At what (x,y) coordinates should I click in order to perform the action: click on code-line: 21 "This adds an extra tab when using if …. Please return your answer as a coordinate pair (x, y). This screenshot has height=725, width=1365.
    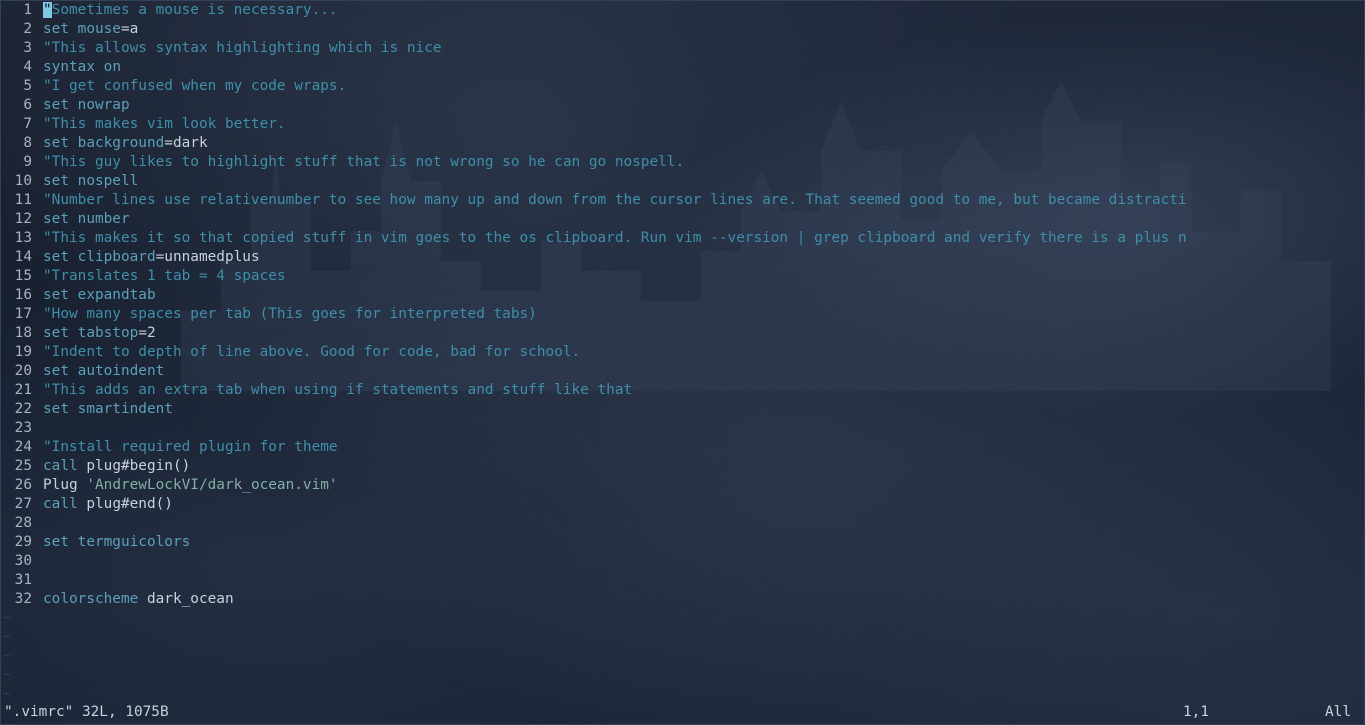
    Looking at the image, I should click on (682, 390).